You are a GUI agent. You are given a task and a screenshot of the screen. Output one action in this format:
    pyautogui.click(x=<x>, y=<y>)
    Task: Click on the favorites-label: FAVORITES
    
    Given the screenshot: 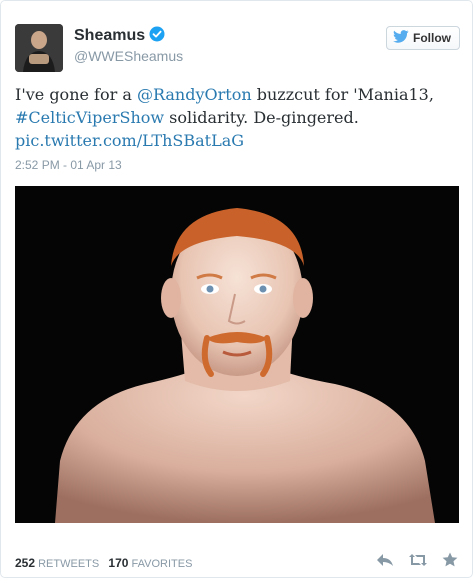 What is the action you would take?
    pyautogui.click(x=161, y=564)
    